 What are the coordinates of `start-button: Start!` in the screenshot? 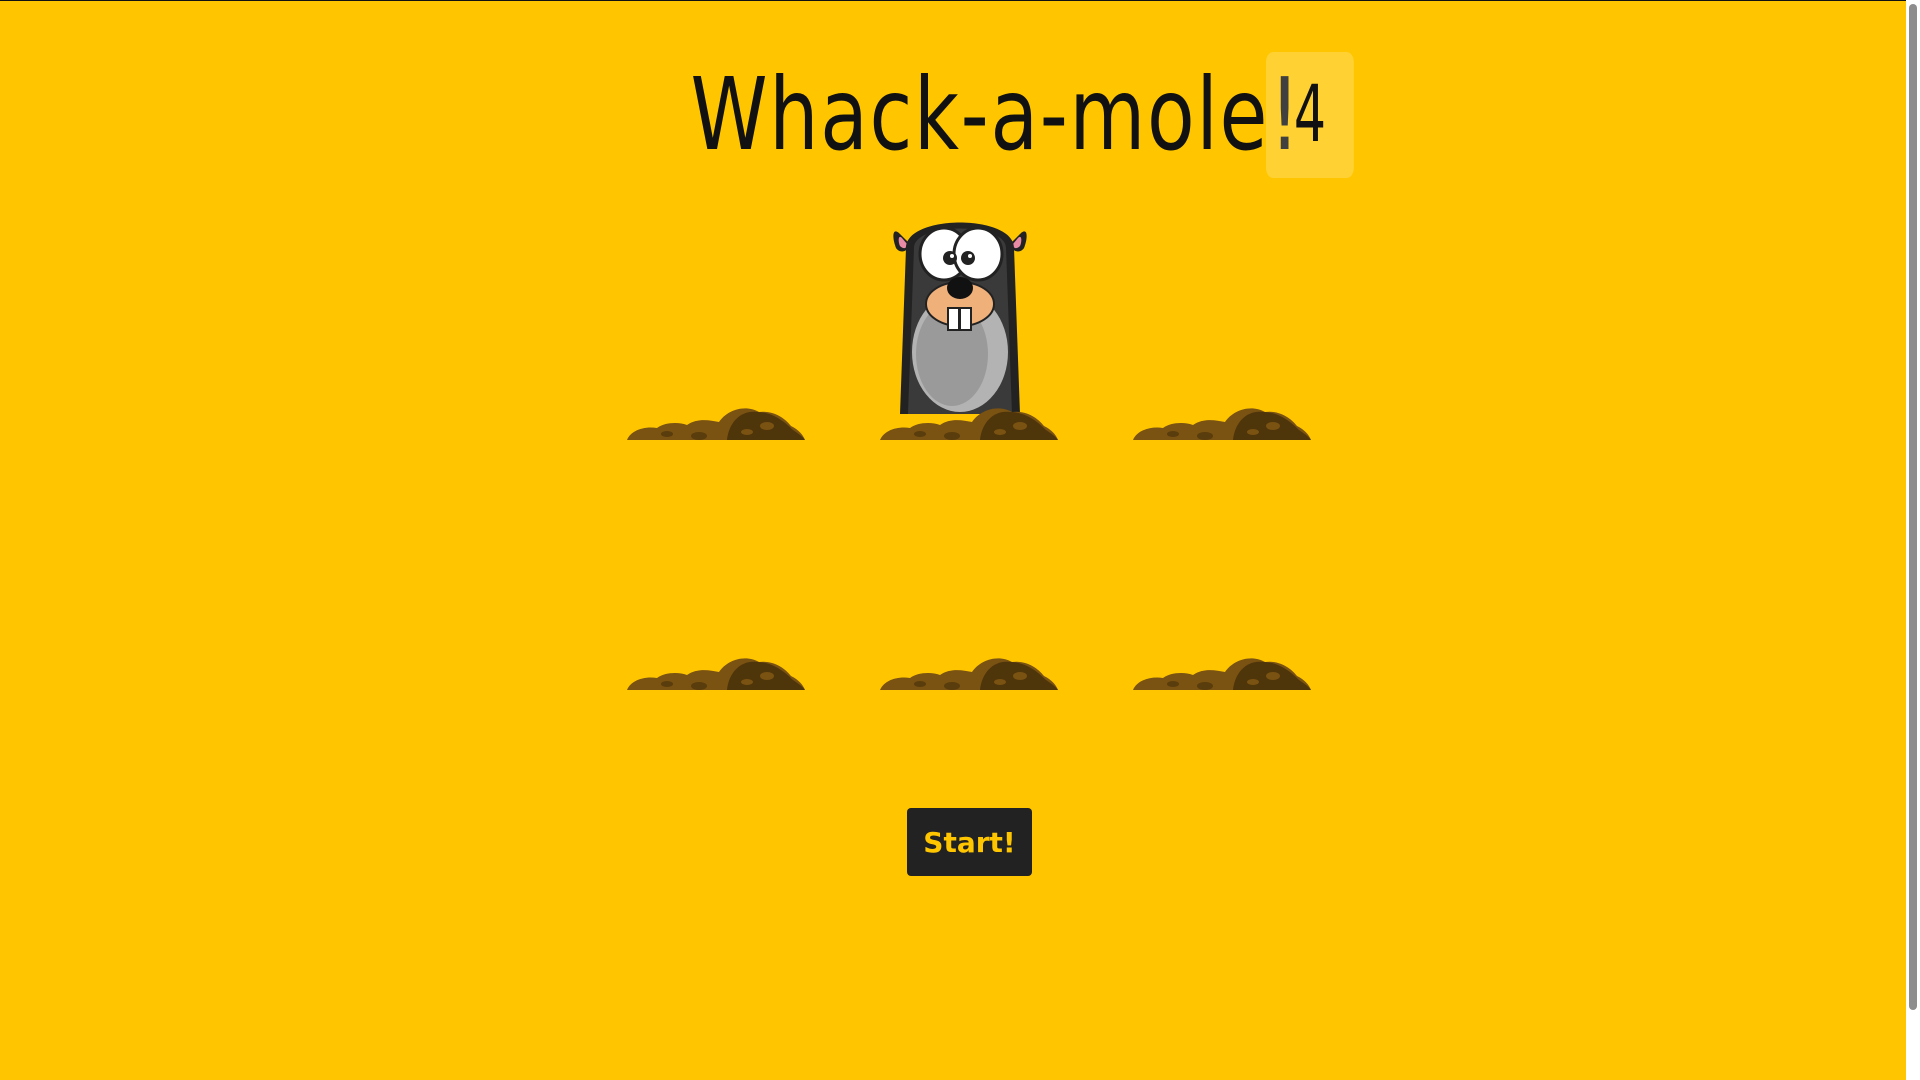 It's located at (969, 842).